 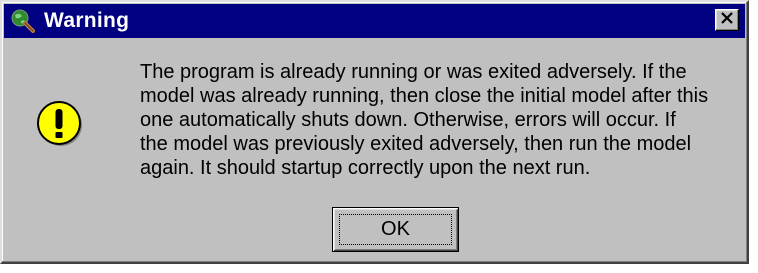 I want to click on ok-button: OK, so click(x=395, y=229).